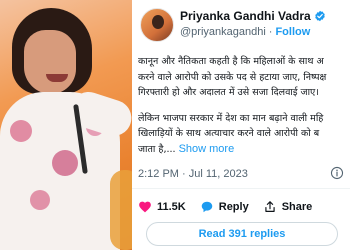  What do you see at coordinates (206, 207) in the screenshot?
I see `reply-bubble-icon` at bounding box center [206, 207].